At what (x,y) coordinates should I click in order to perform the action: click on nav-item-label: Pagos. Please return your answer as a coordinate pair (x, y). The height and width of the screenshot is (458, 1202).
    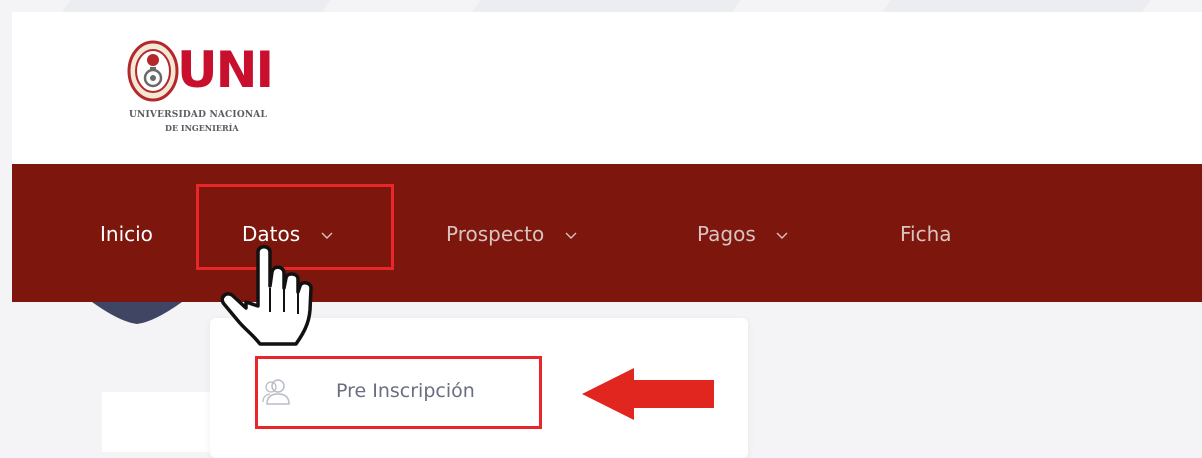
    Looking at the image, I should click on (726, 234).